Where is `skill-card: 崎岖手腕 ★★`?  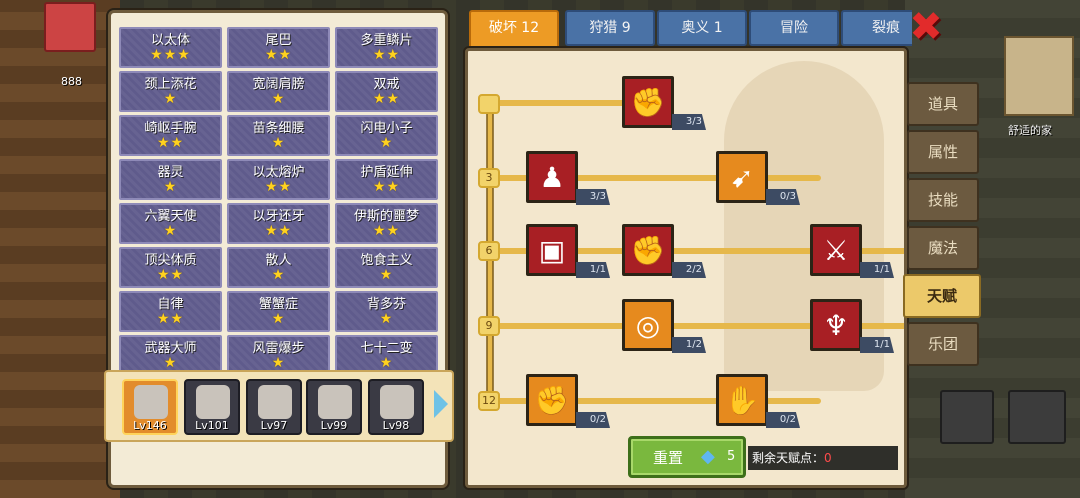
skill-card: 崎岖手腕 ★★ is located at coordinates (170, 135).